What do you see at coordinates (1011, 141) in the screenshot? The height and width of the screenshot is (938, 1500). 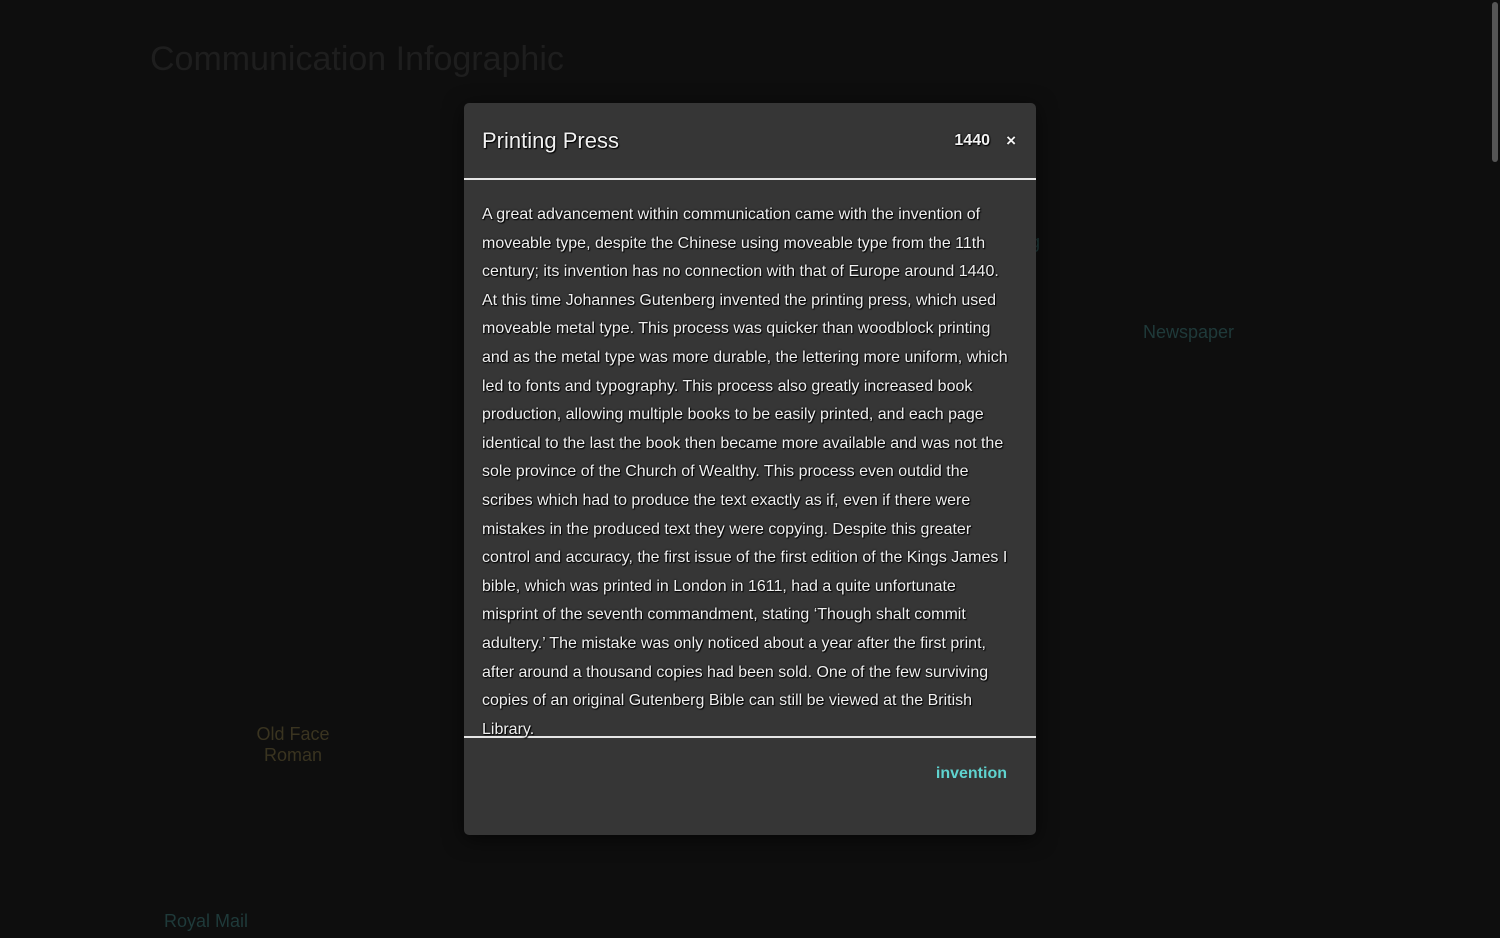 I see `close-icon: ×` at bounding box center [1011, 141].